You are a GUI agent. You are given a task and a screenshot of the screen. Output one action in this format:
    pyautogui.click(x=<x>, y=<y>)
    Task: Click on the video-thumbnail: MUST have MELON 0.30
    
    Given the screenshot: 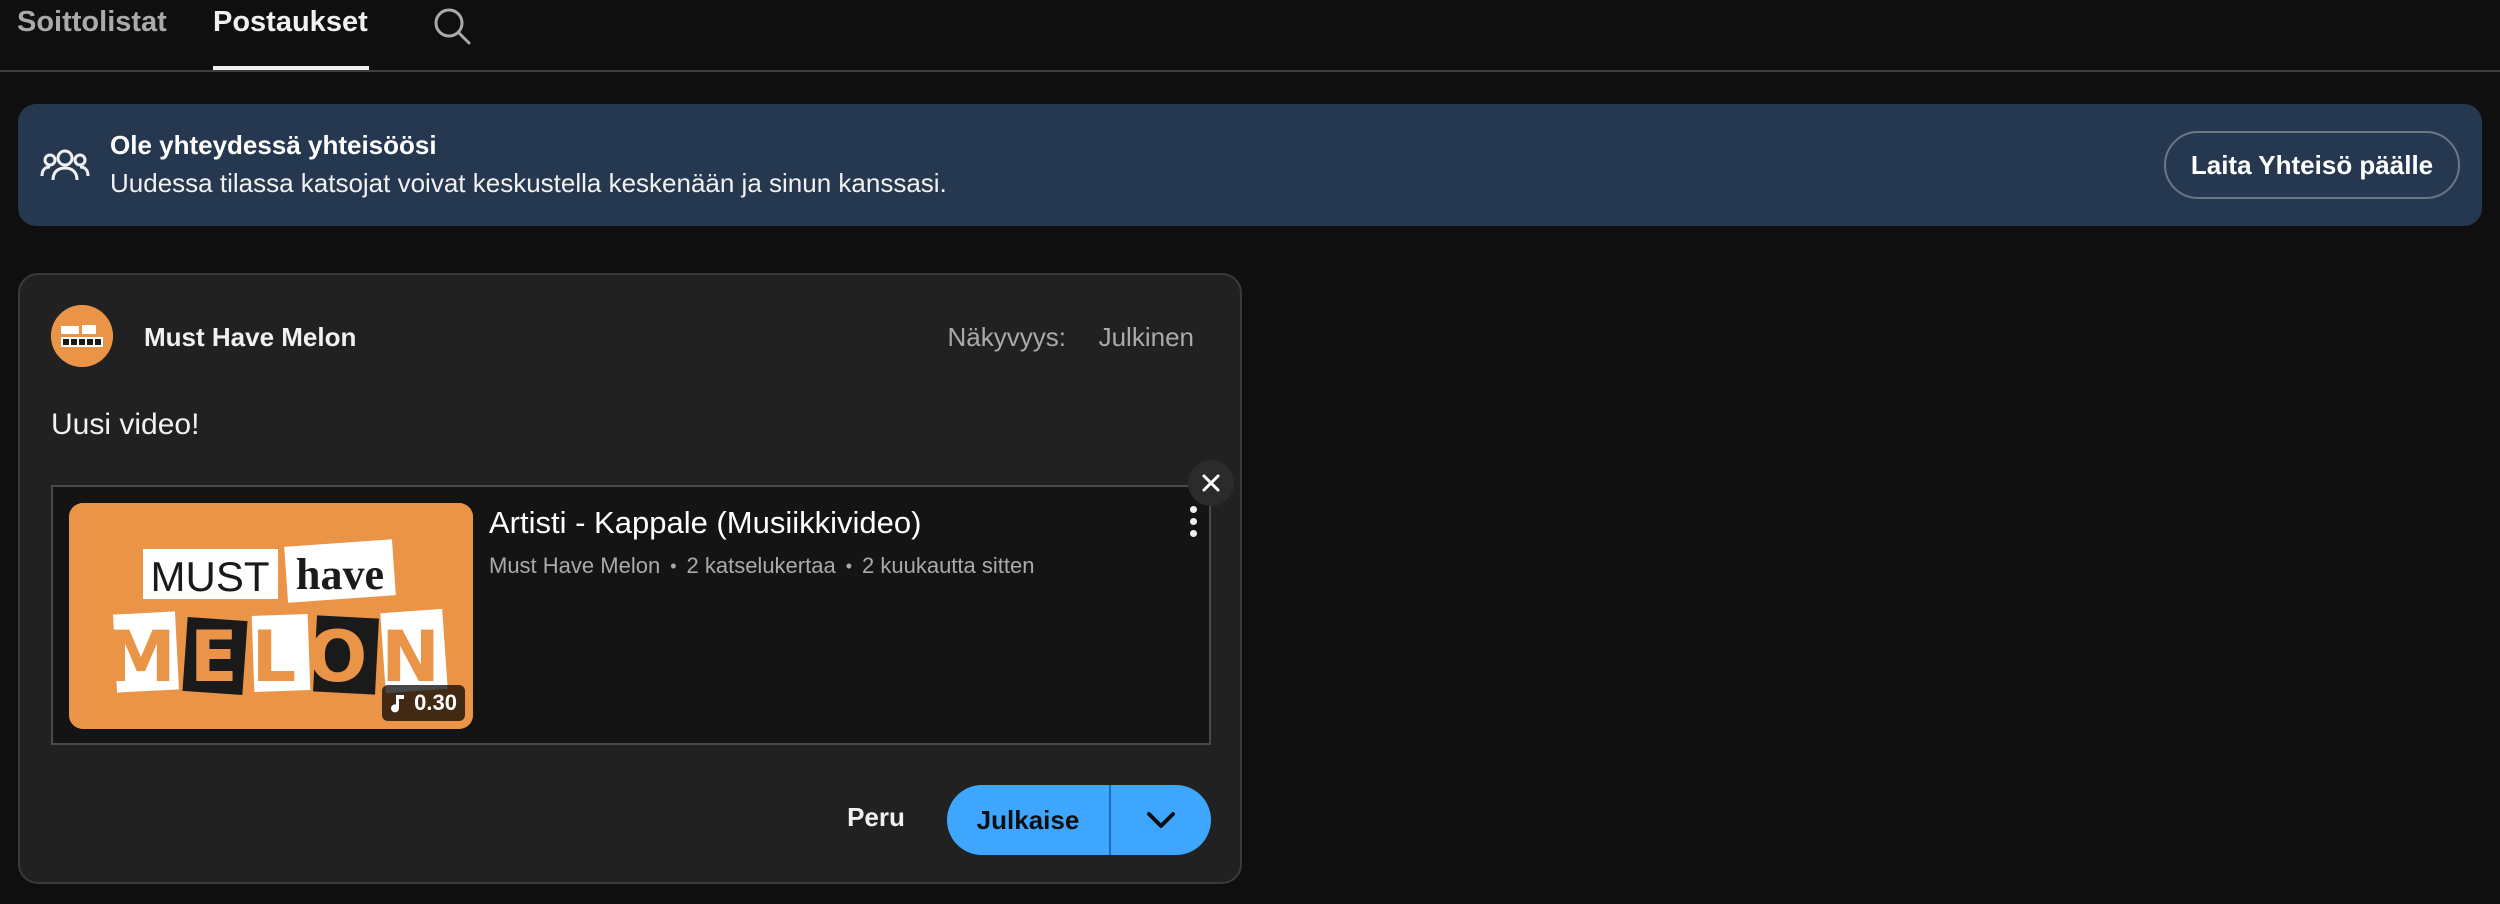 What is the action you would take?
    pyautogui.click(x=271, y=616)
    